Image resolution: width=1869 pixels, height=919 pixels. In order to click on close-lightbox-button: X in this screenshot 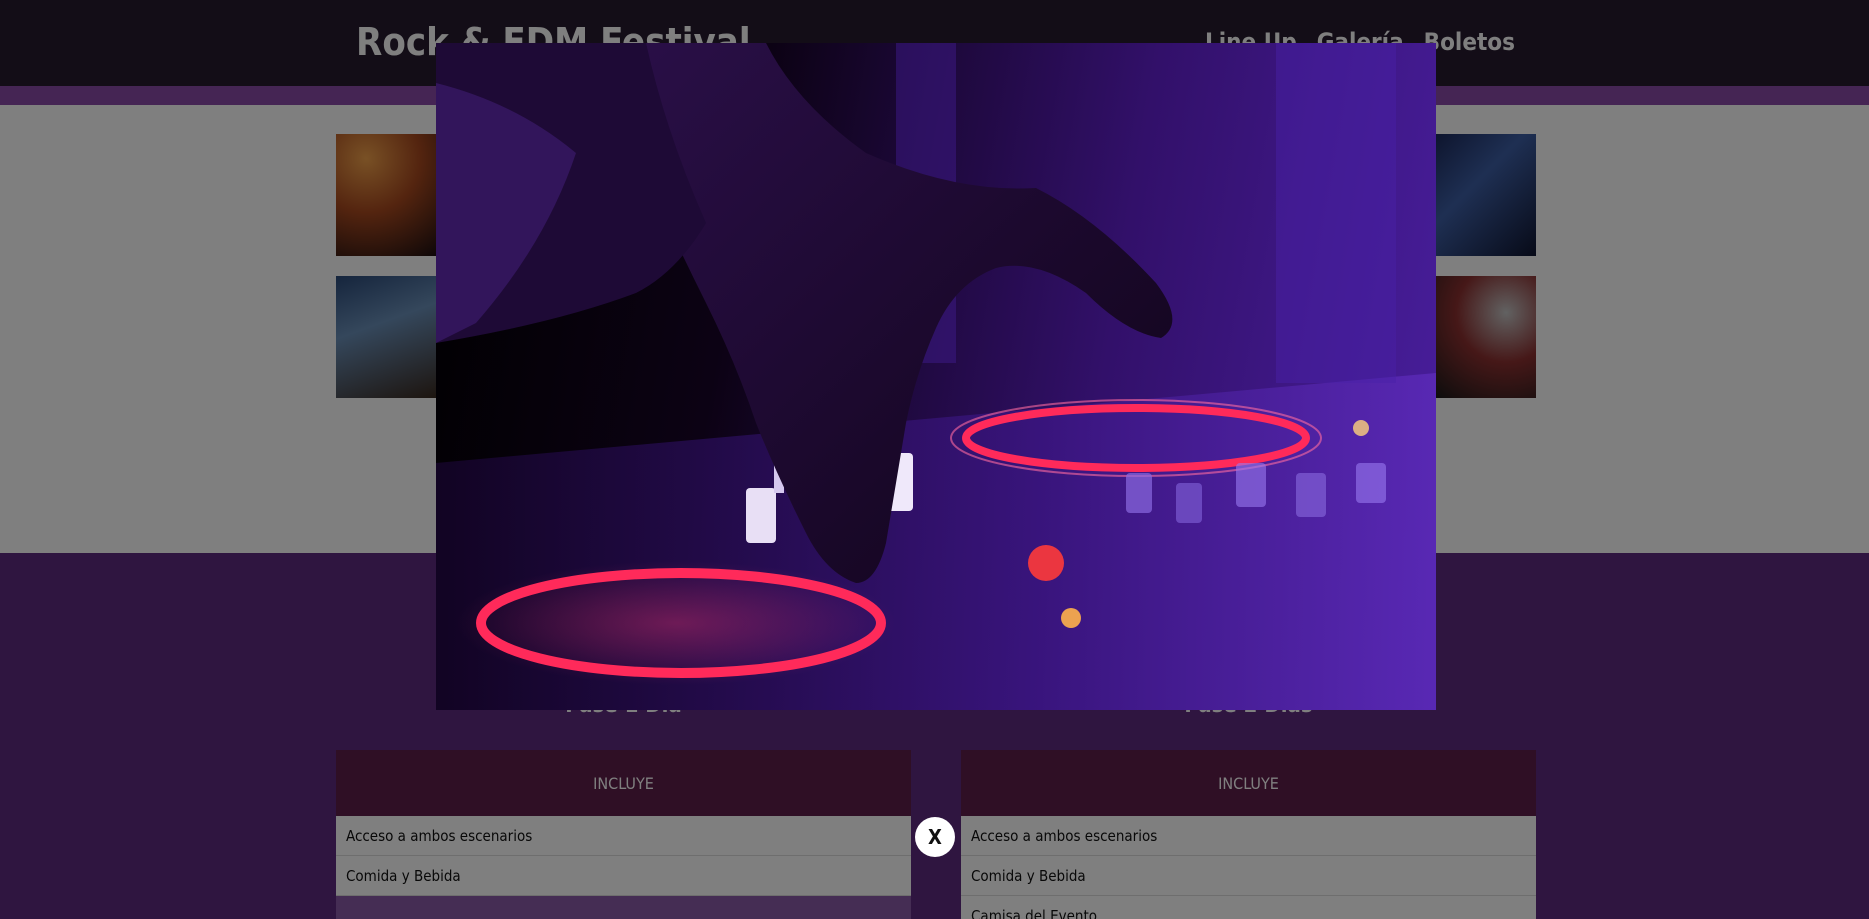, I will do `click(935, 837)`.